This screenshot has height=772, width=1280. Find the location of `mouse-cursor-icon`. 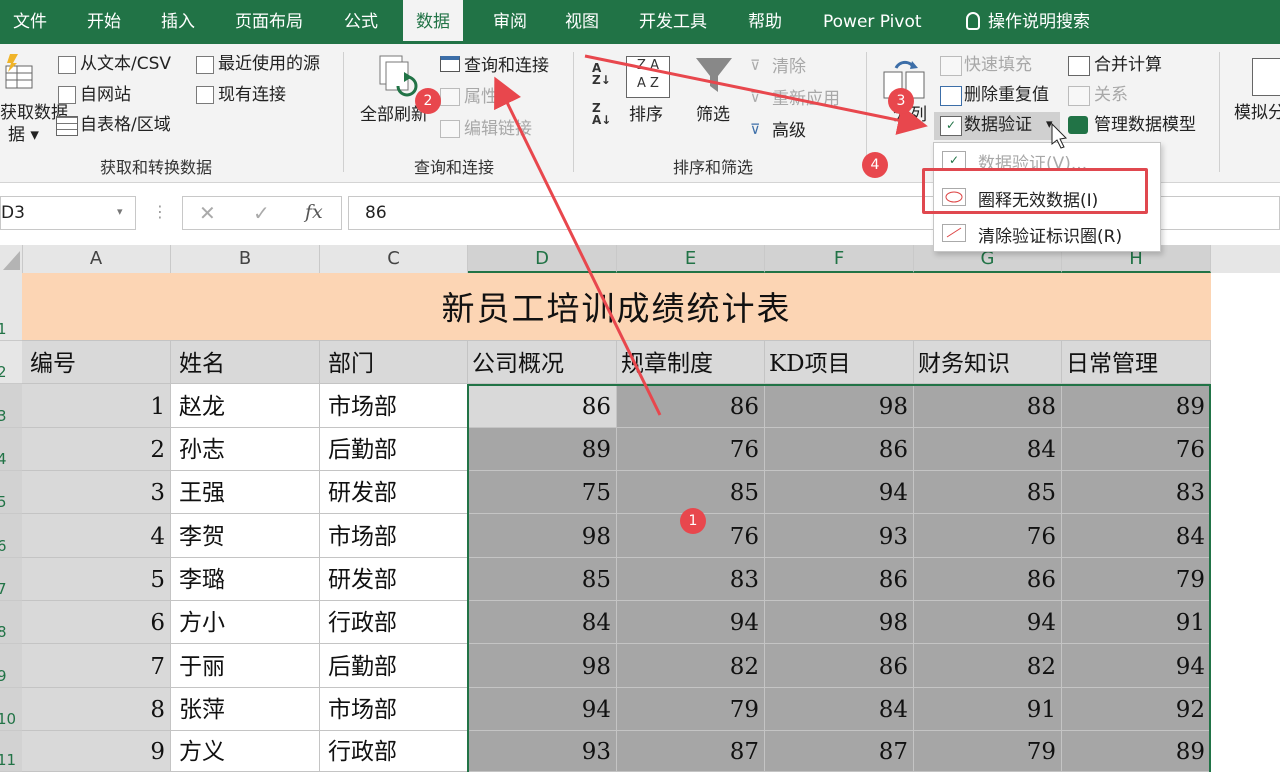

mouse-cursor-icon is located at coordinates (1059, 135).